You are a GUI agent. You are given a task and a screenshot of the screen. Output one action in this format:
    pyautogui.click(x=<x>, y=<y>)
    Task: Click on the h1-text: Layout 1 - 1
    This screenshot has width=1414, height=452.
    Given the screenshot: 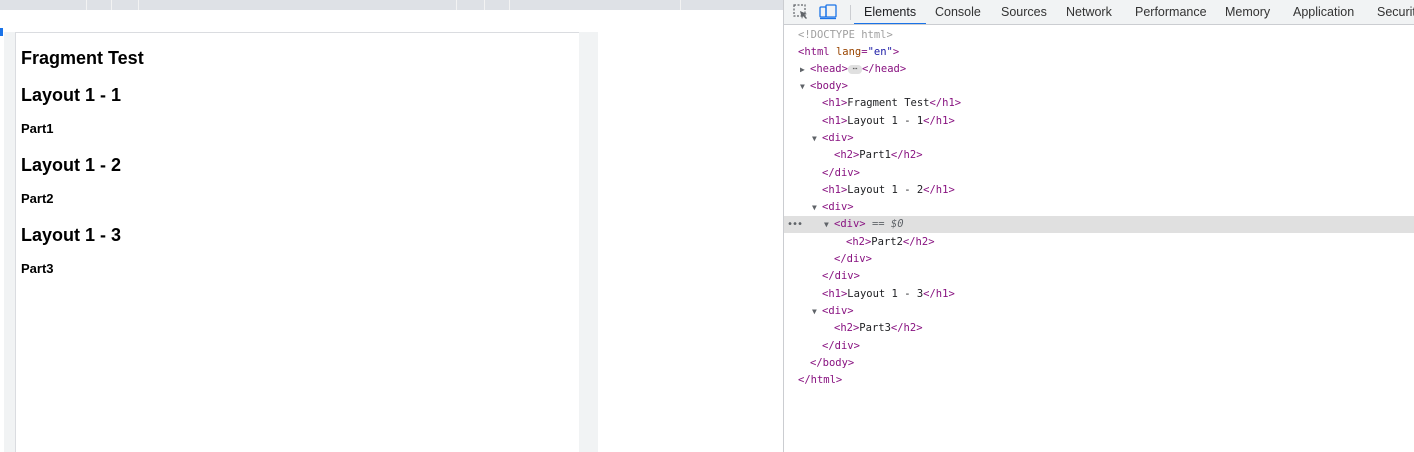 What is the action you would take?
    pyautogui.click(x=885, y=121)
    